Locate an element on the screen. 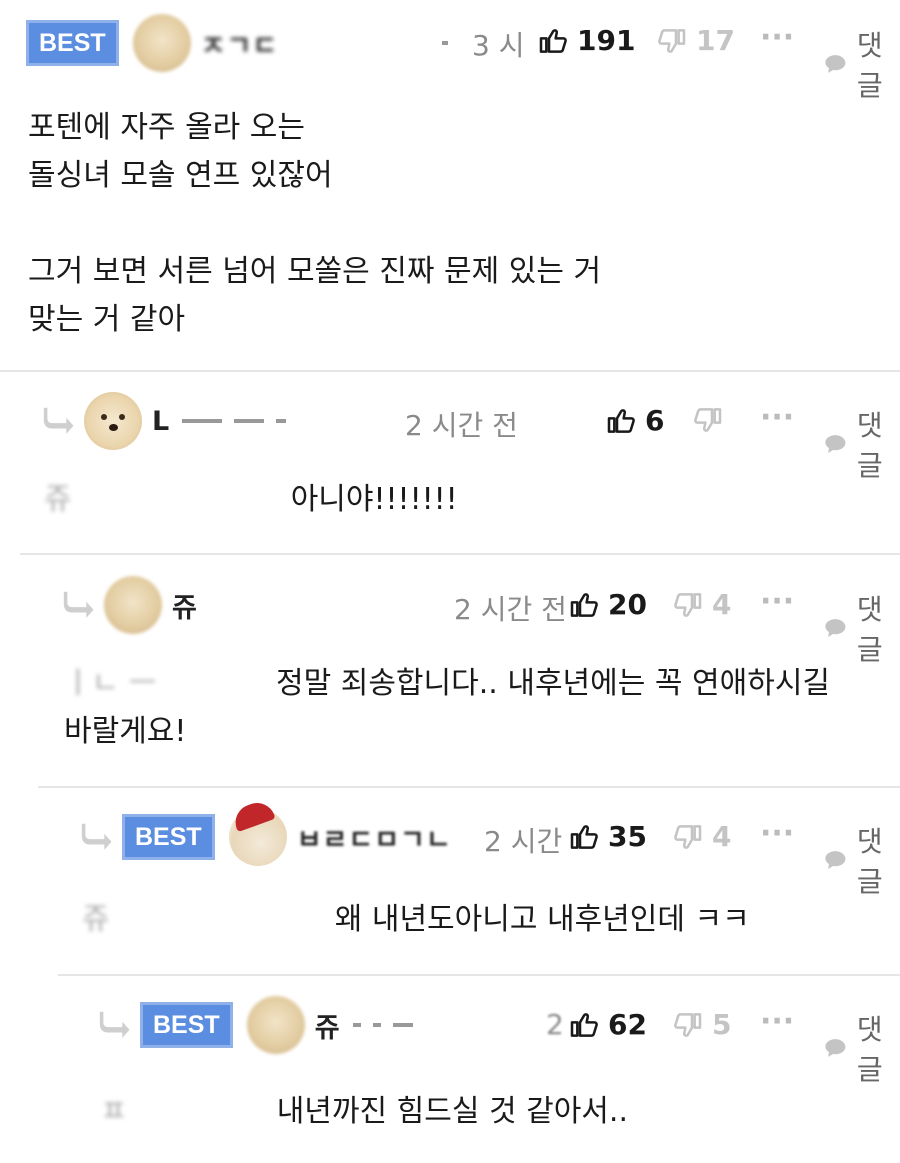 The width and height of the screenshot is (900, 1163). mention-tag: ㅍ is located at coordinates (114, 1111).